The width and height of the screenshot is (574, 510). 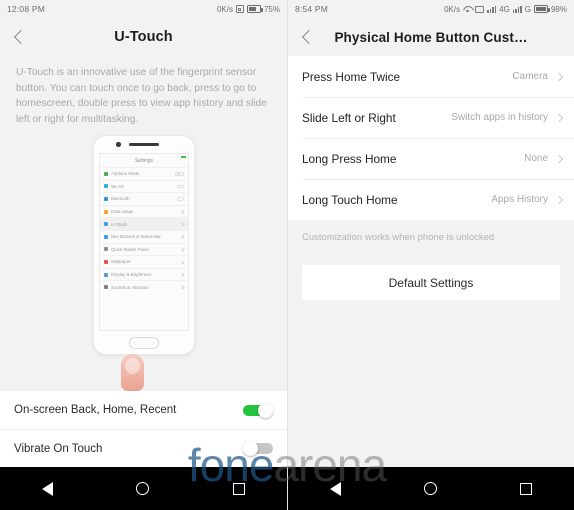 I want to click on mini-settings-row: WLAN, so click(x=144, y=186).